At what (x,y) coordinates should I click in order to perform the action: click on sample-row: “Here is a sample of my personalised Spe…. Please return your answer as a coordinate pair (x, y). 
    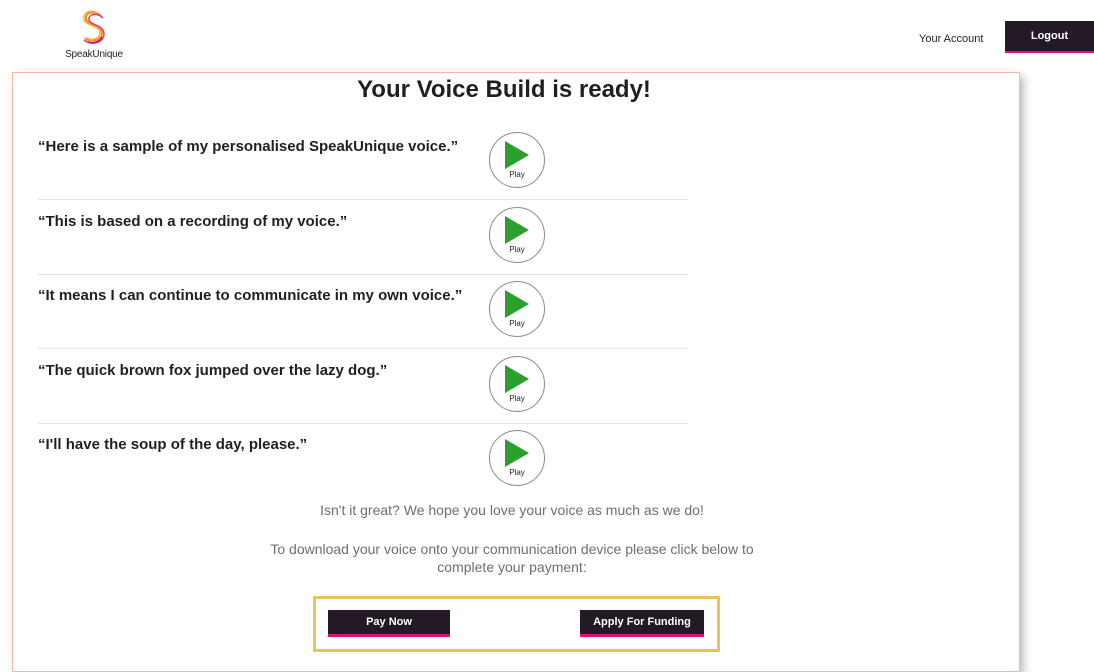
    Looking at the image, I should click on (363, 163).